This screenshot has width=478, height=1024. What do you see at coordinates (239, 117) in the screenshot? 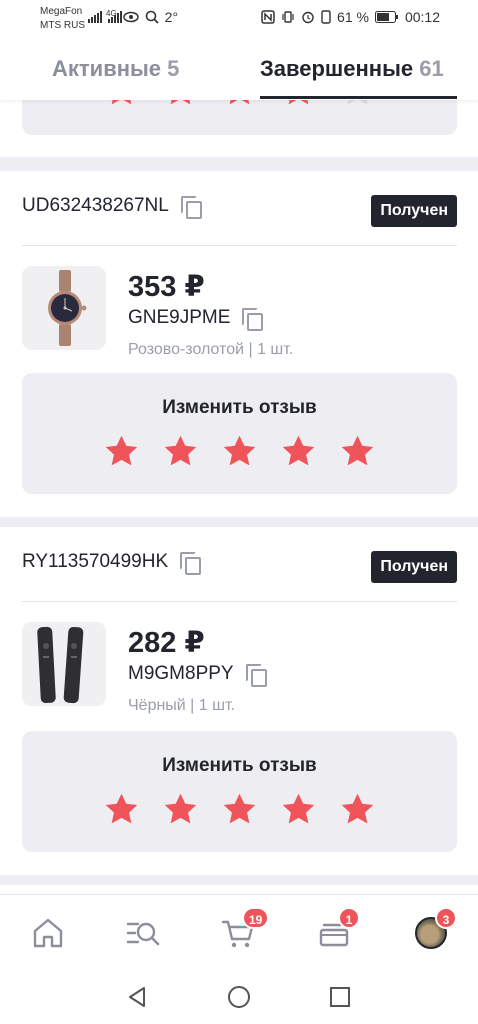
I see `review-box-previous` at bounding box center [239, 117].